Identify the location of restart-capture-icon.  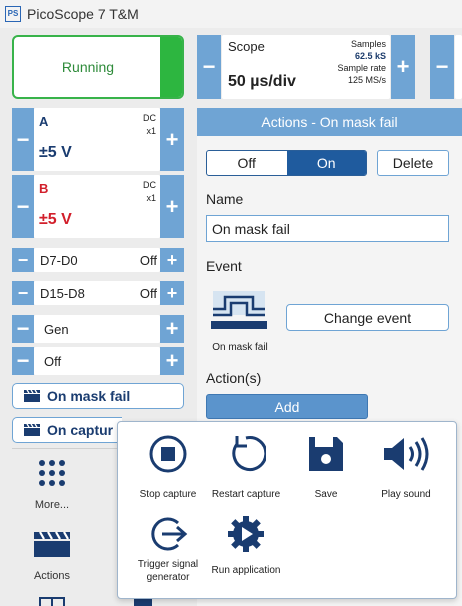
(249, 453).